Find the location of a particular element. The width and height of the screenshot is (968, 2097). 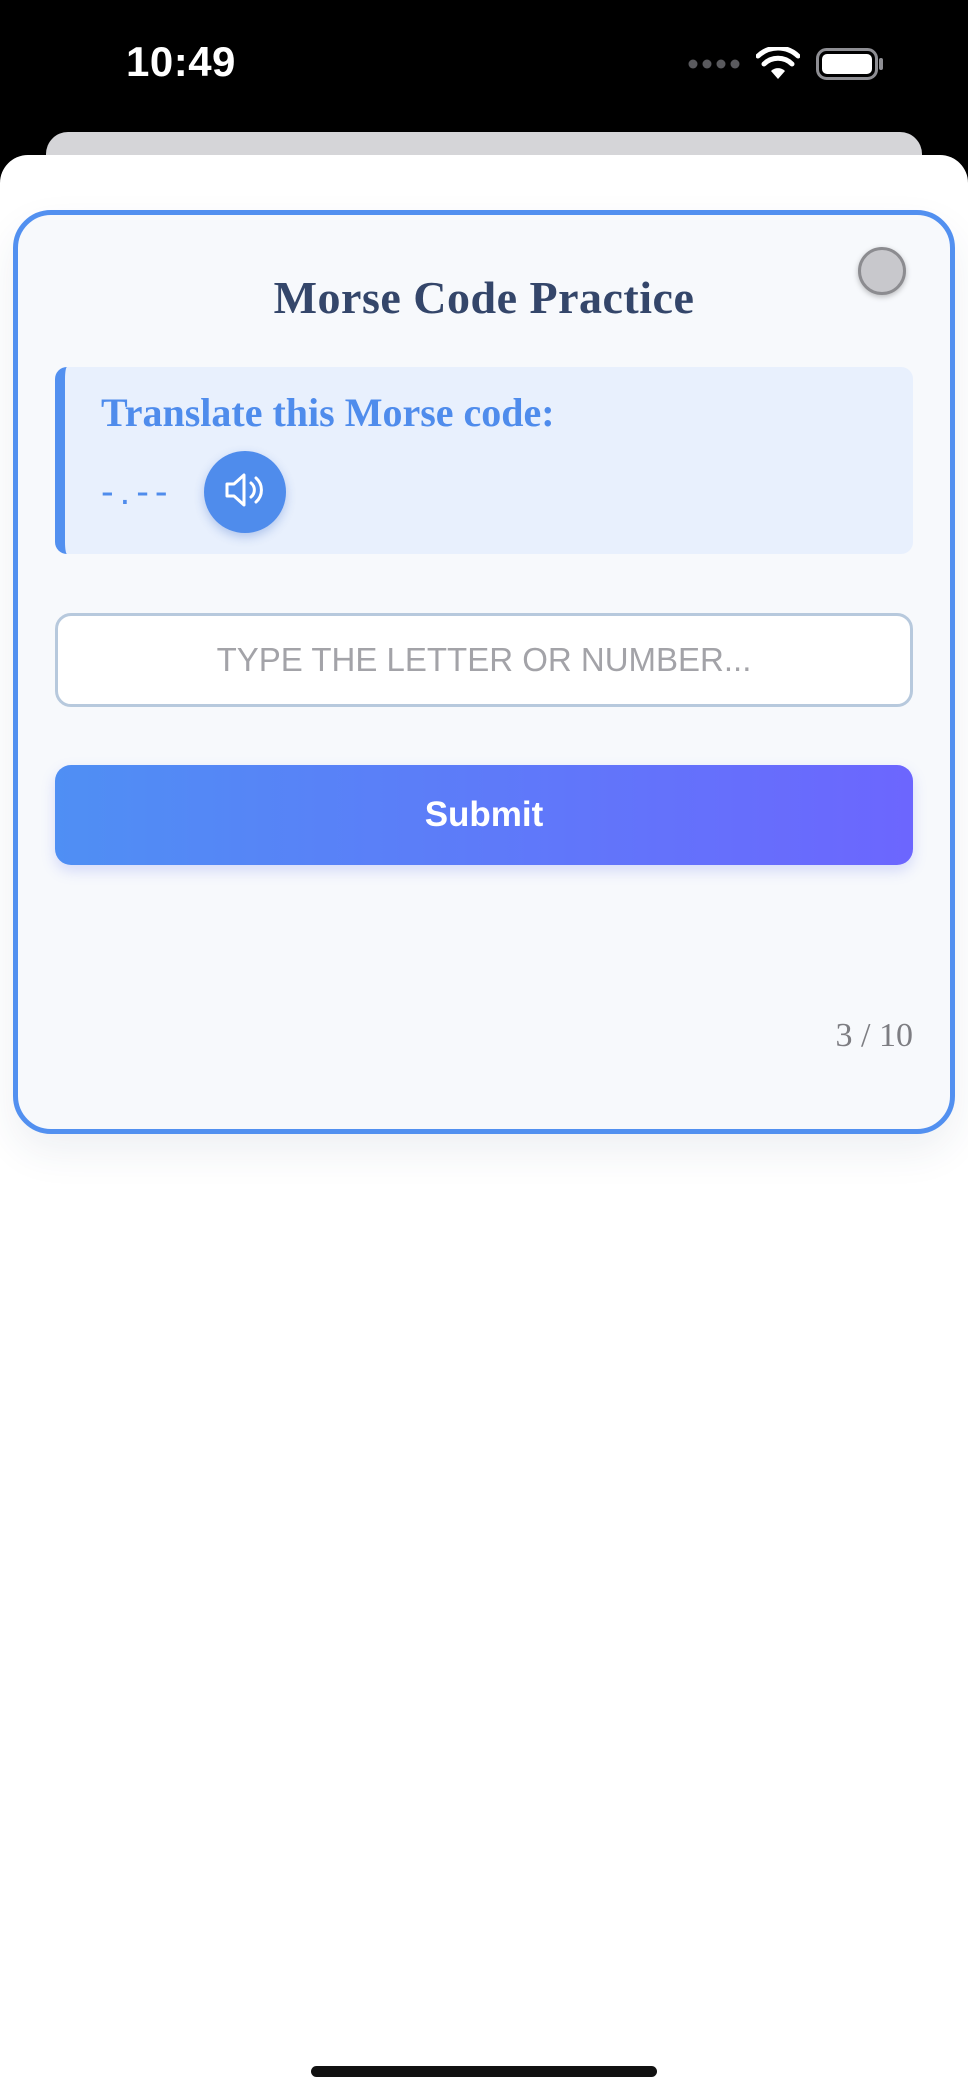

prompt-panel: Translate this Morse code: -.-- is located at coordinates (484, 460).